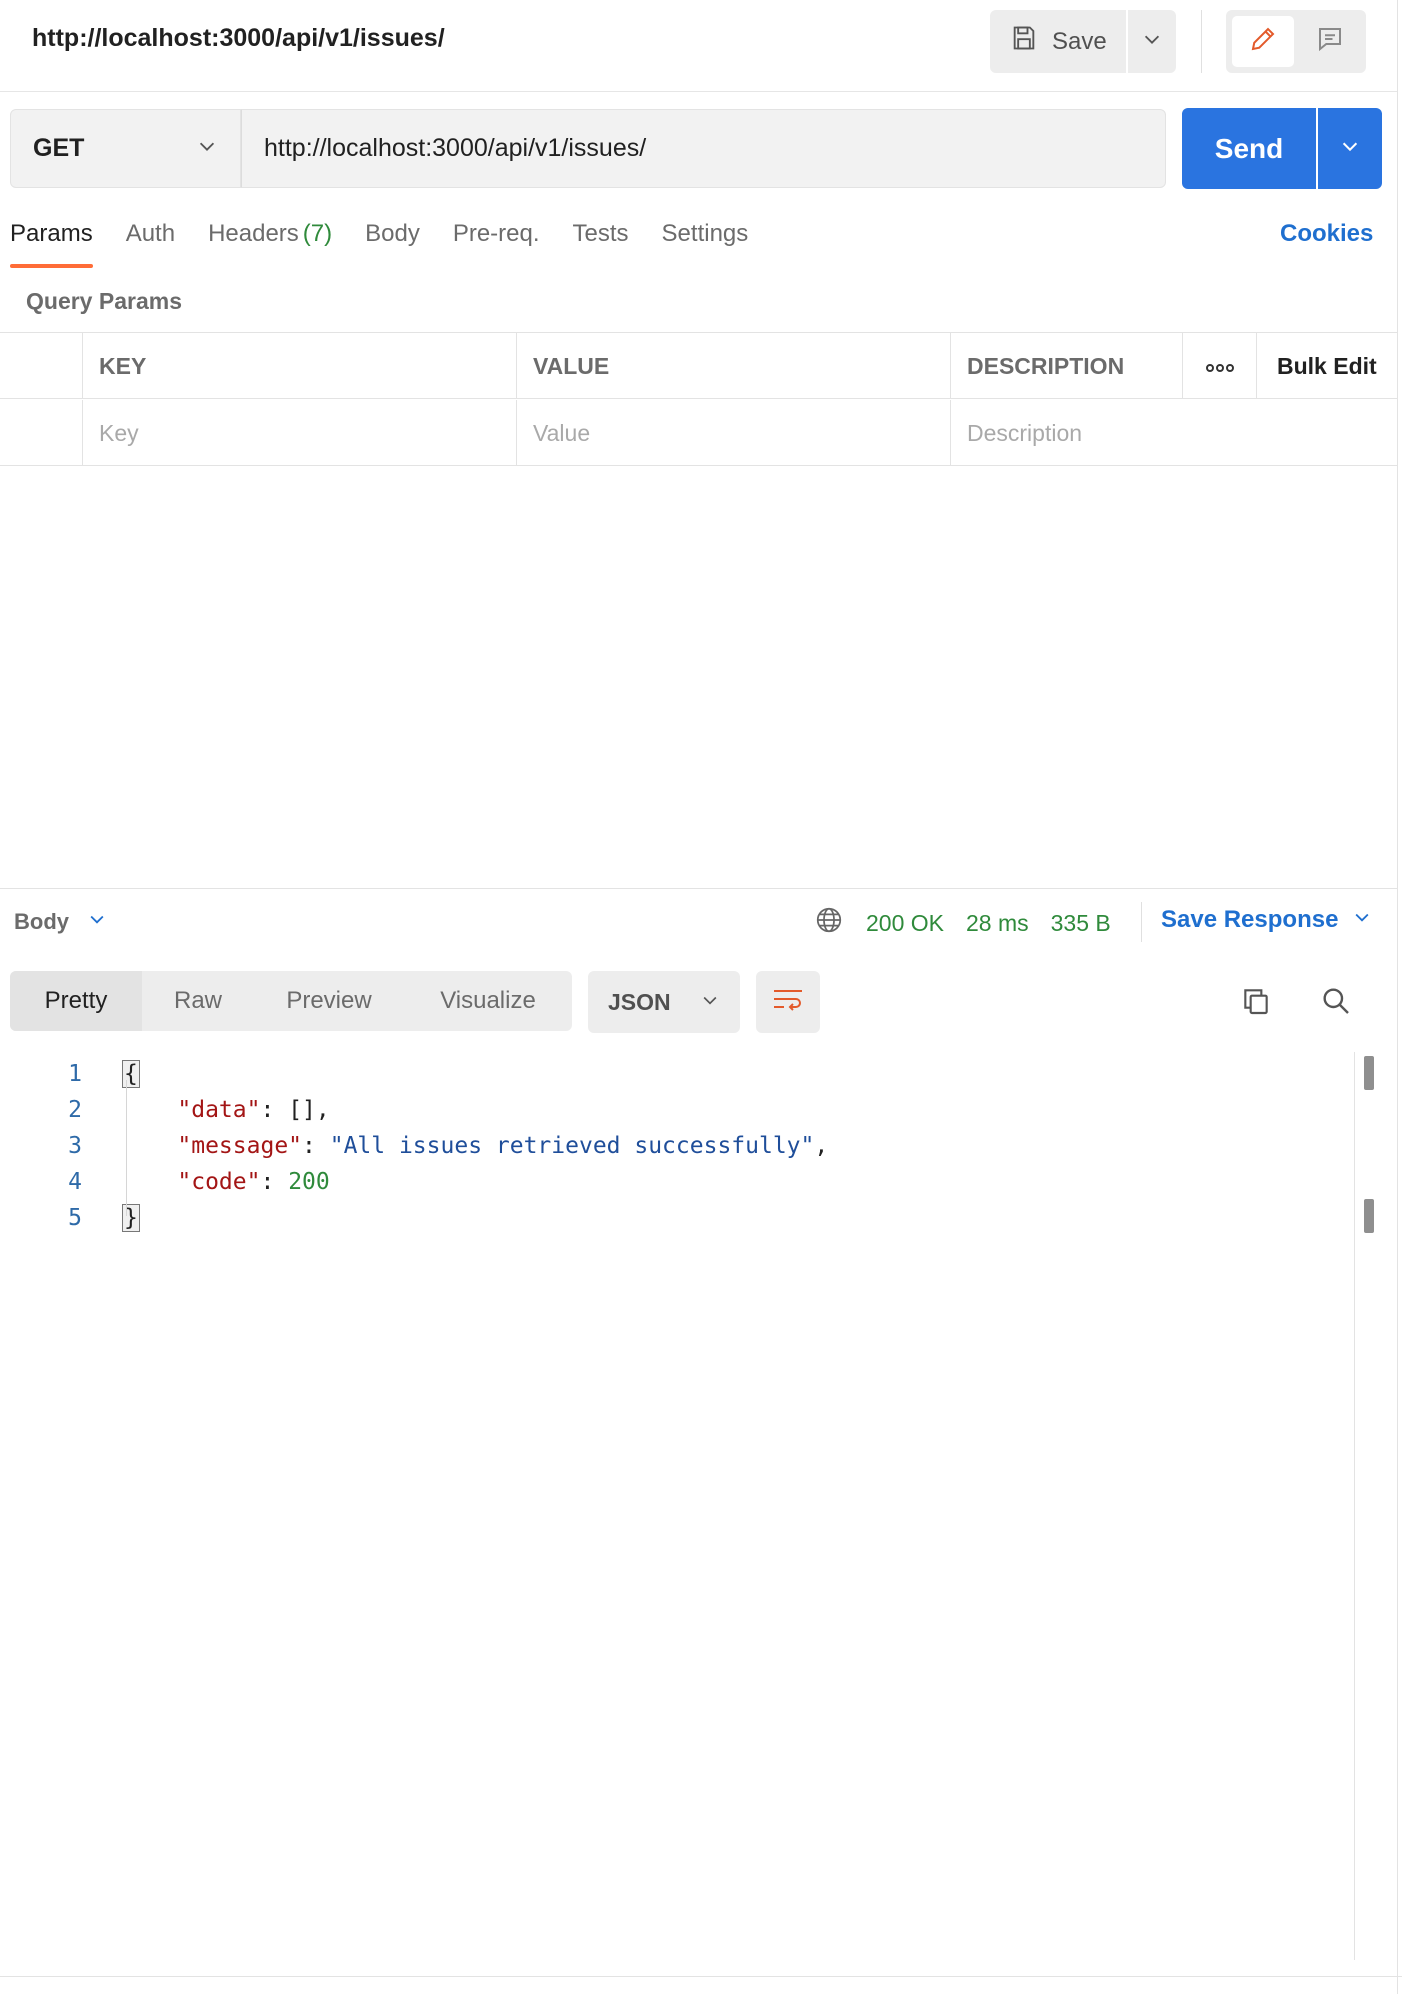 The image size is (1402, 1994). I want to click on pane-divider, so click(699, 888).